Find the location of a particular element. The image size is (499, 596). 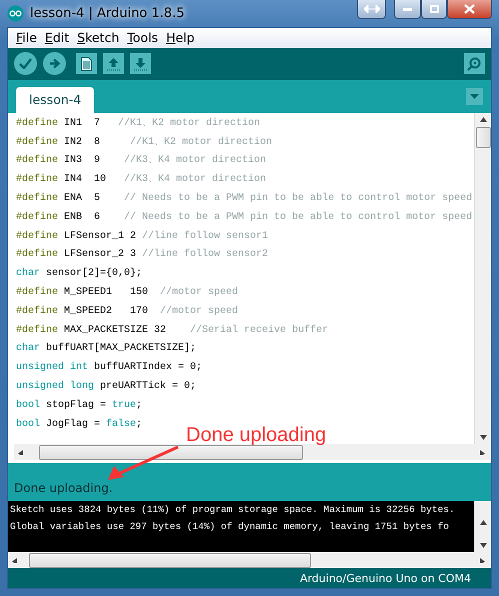

down-arrow-icon is located at coordinates (140, 63).